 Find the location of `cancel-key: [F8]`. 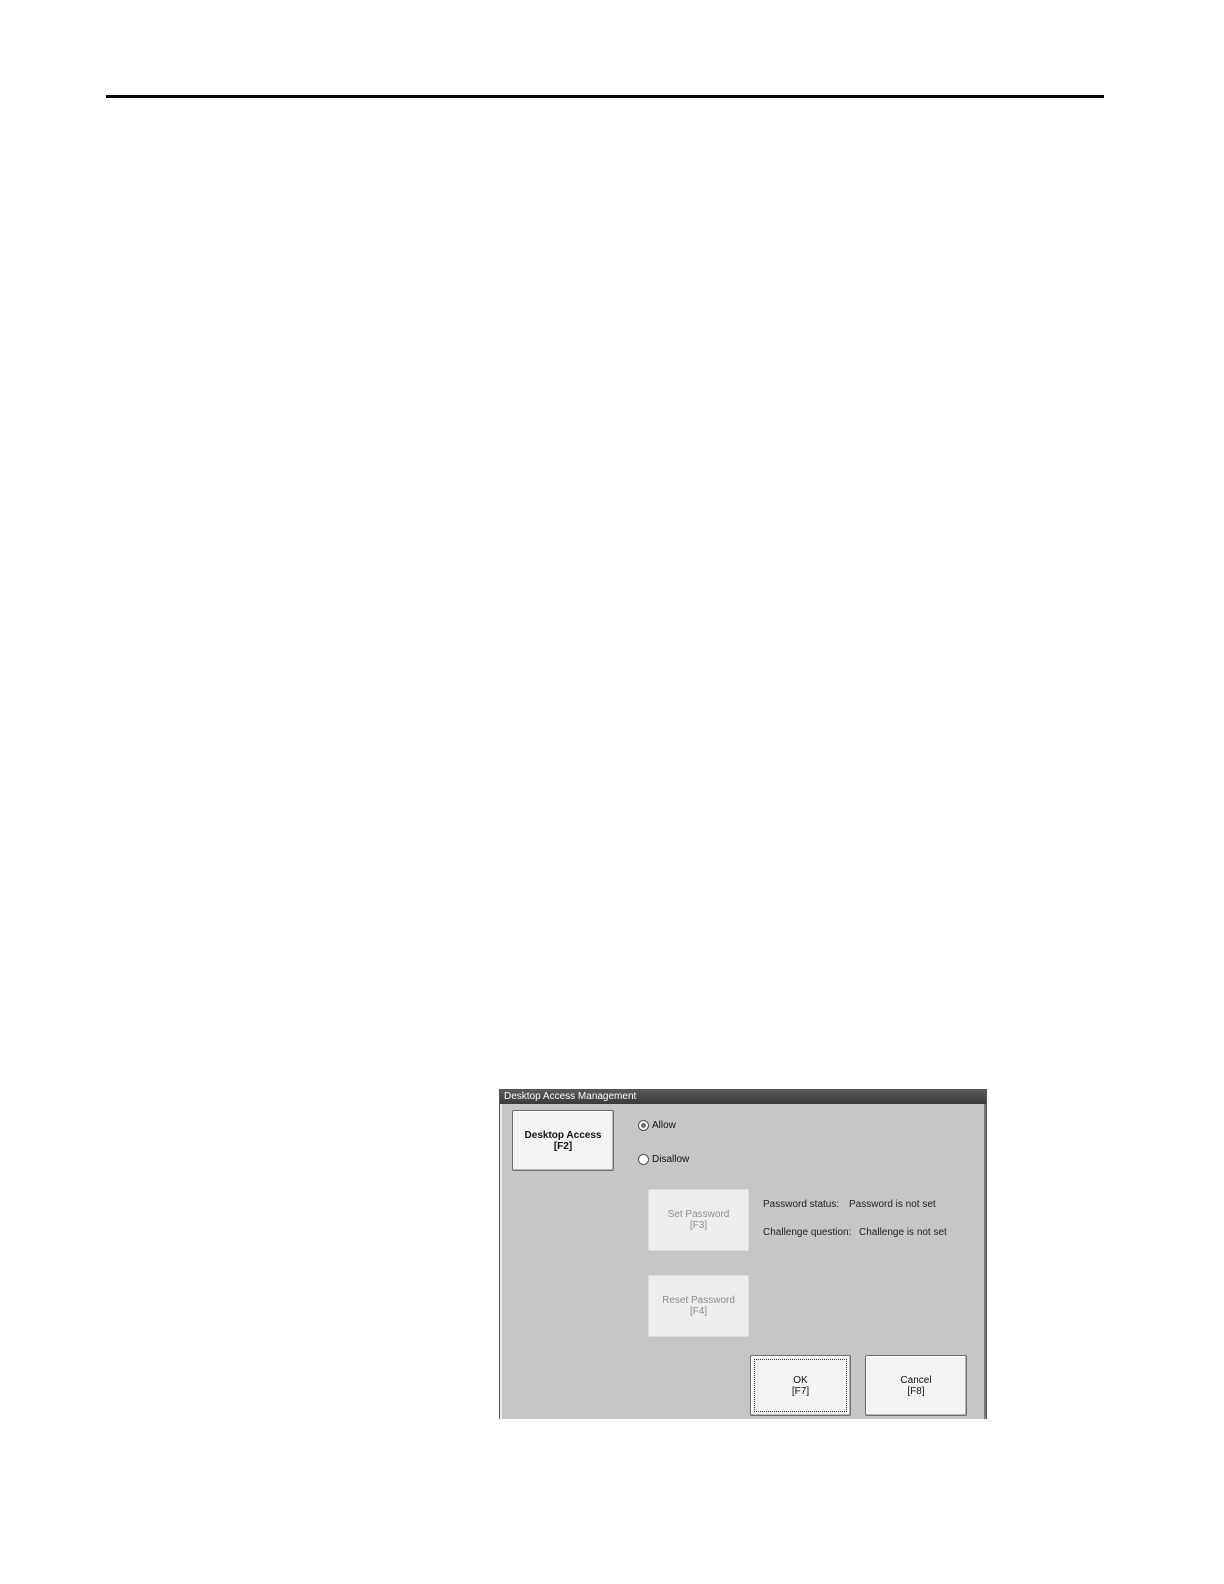

cancel-key: [F8] is located at coordinates (916, 1391).